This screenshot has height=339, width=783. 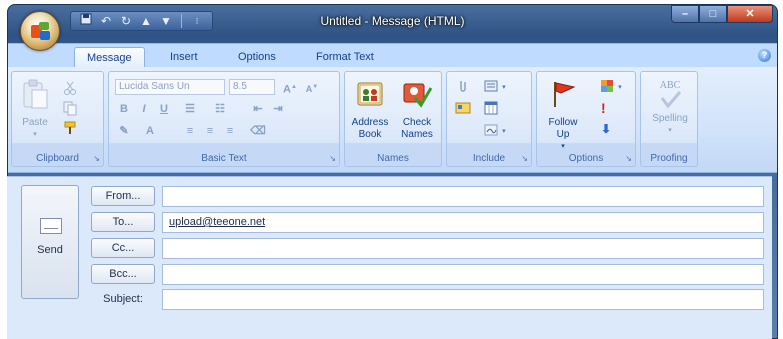 I want to click on follow-up-label: Follow Up, so click(x=563, y=128).